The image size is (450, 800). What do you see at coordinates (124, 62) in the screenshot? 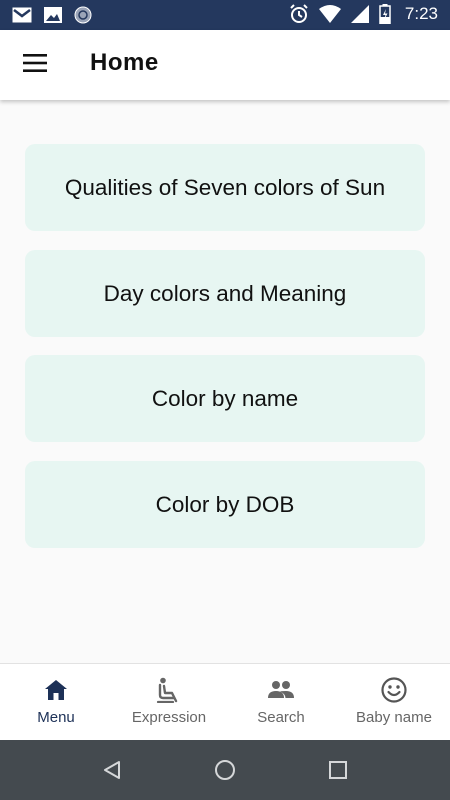
I see `page-title: Home` at bounding box center [124, 62].